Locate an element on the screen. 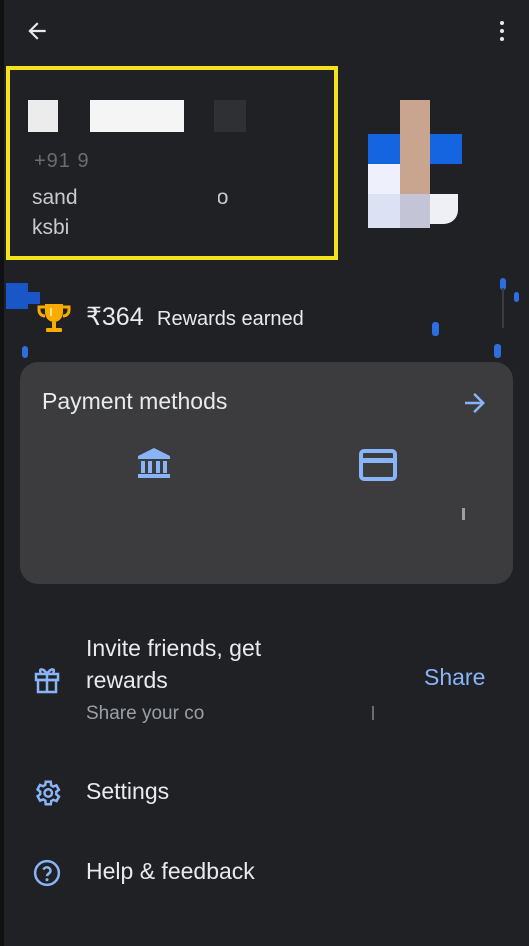 The image size is (529, 946). credit-card-icon is located at coordinates (378, 465).